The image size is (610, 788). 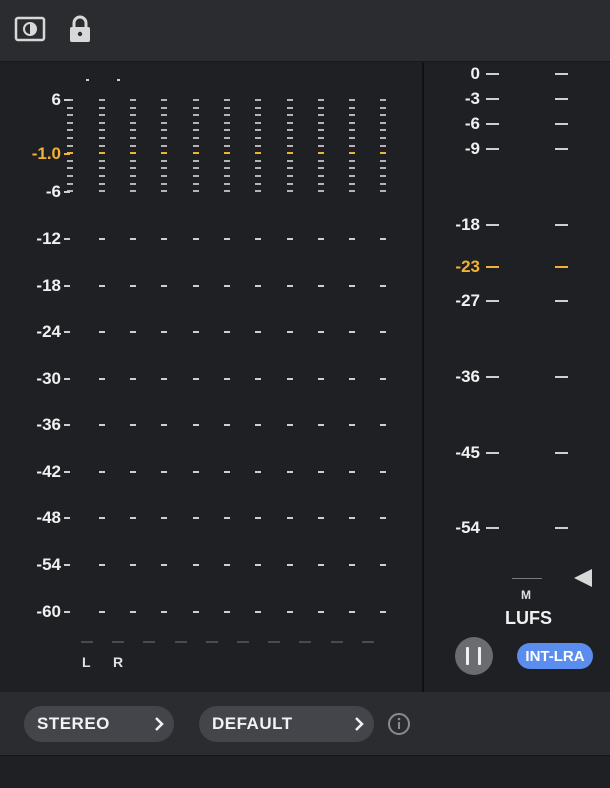 What do you see at coordinates (53, 191) in the screenshot?
I see `peak-scale-label: -6` at bounding box center [53, 191].